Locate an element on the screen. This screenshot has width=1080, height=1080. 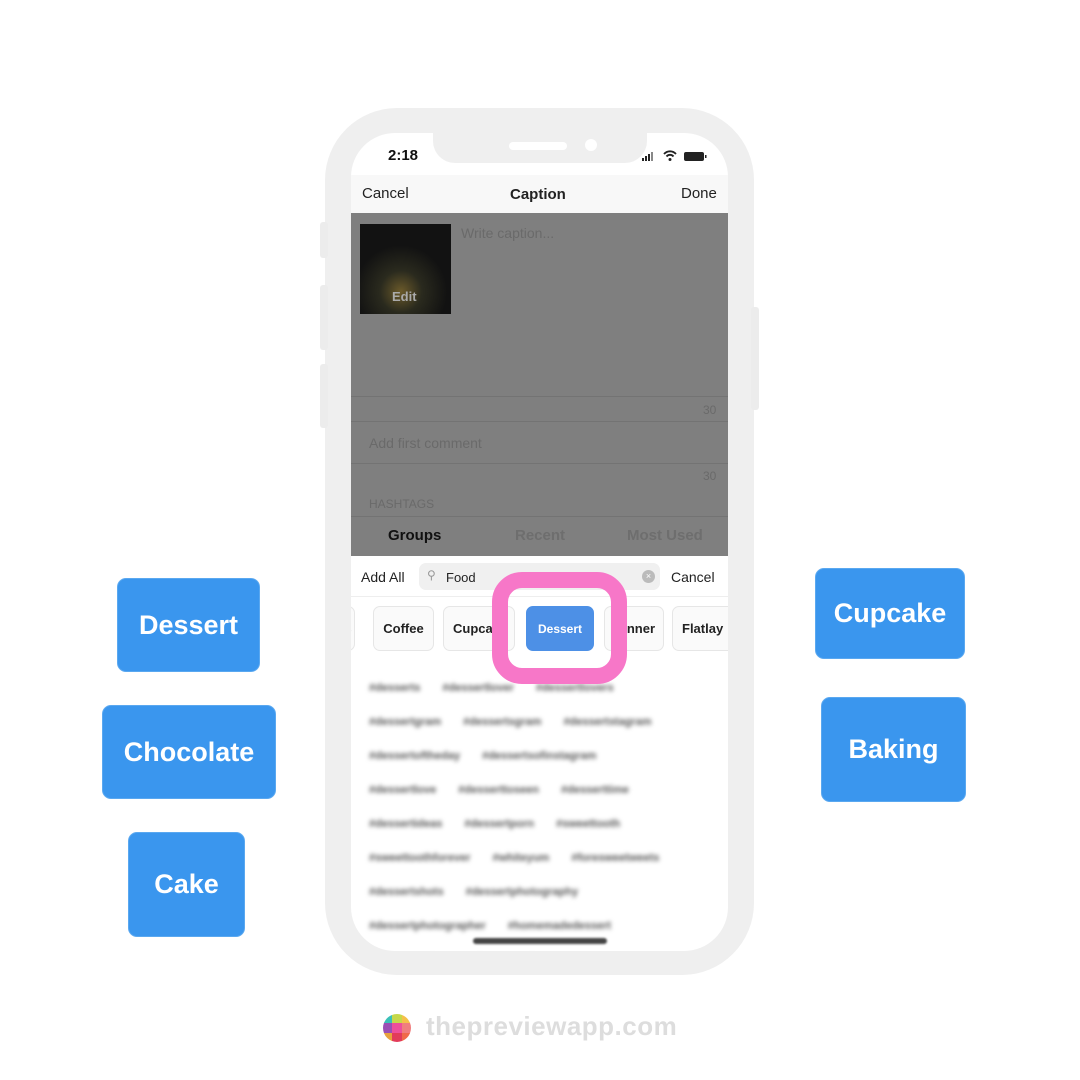
post-thumbnail: Edit is located at coordinates (405, 269).